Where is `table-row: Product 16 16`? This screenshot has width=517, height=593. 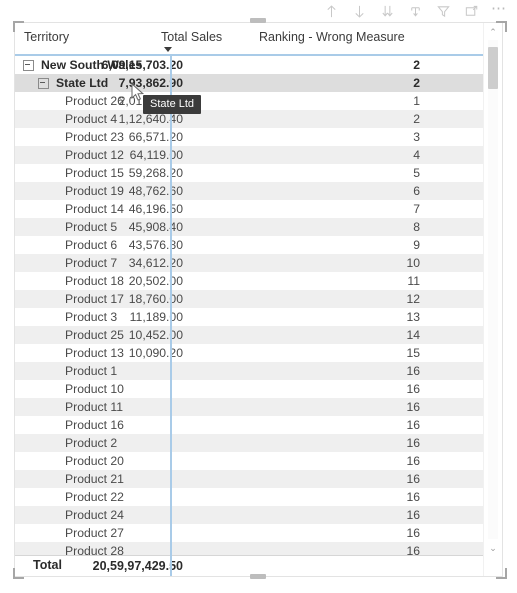 table-row: Product 16 16 is located at coordinates (249, 425).